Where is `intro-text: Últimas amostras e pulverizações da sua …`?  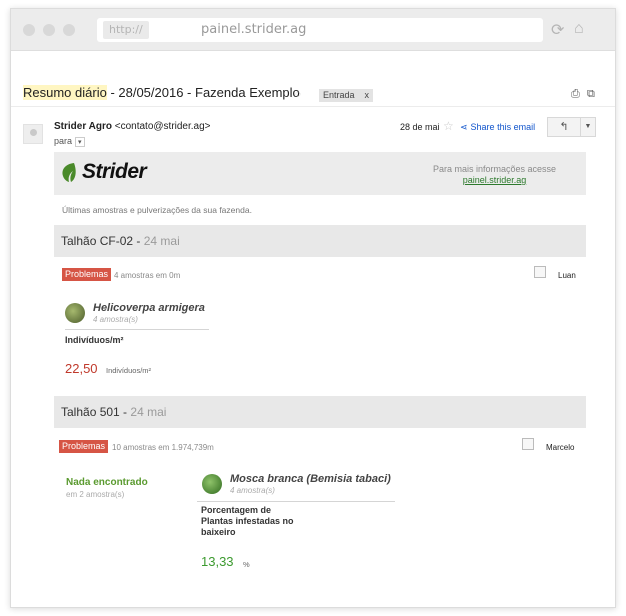
intro-text: Últimas amostras e pulverizações da sua … is located at coordinates (157, 210).